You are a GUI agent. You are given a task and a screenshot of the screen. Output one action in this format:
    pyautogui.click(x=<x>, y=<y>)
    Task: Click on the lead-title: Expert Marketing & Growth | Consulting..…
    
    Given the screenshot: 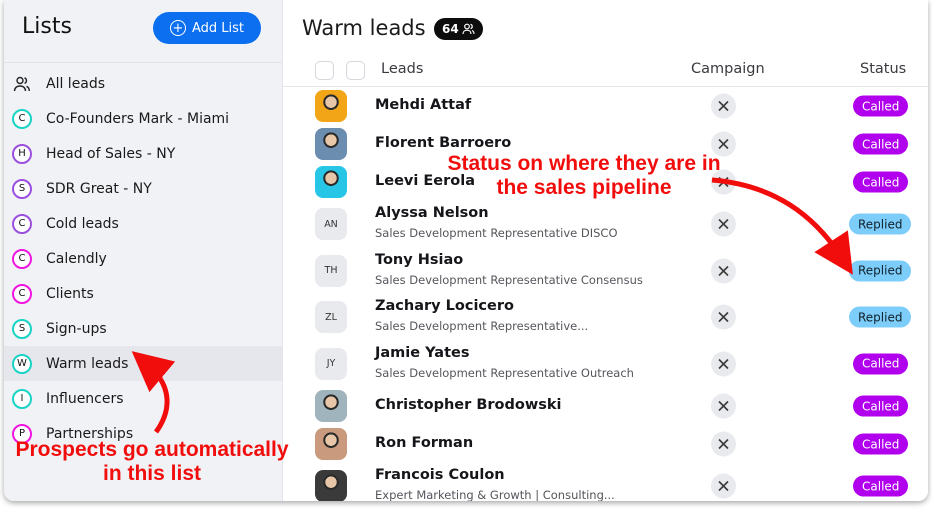 What is the action you would take?
    pyautogui.click(x=495, y=494)
    